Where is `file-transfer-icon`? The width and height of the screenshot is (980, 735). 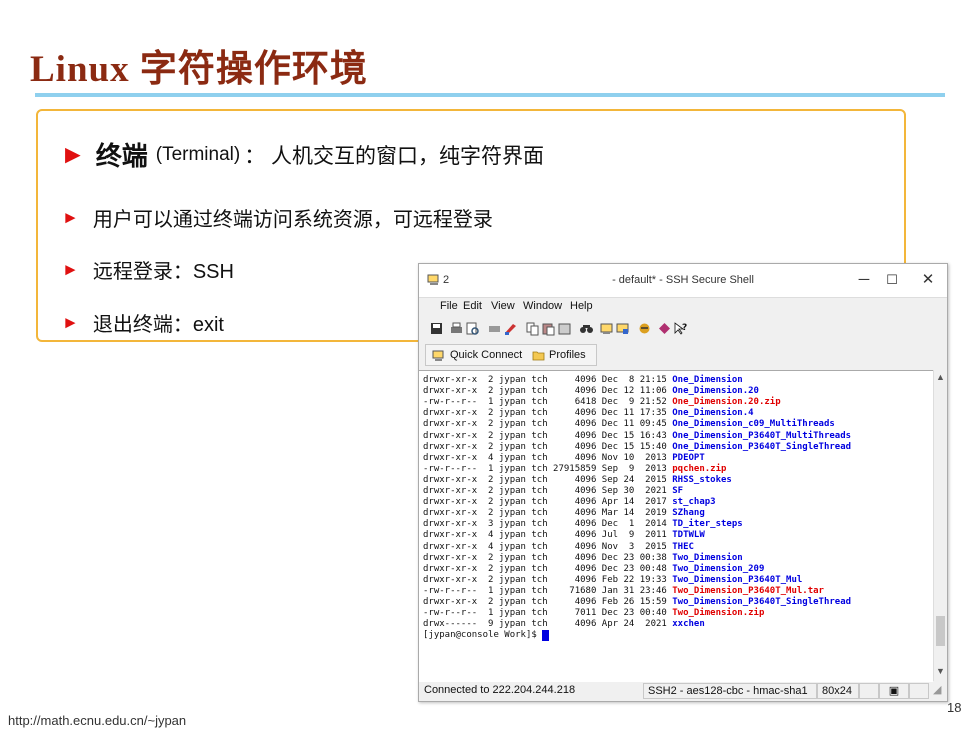
file-transfer-icon is located at coordinates (644, 328).